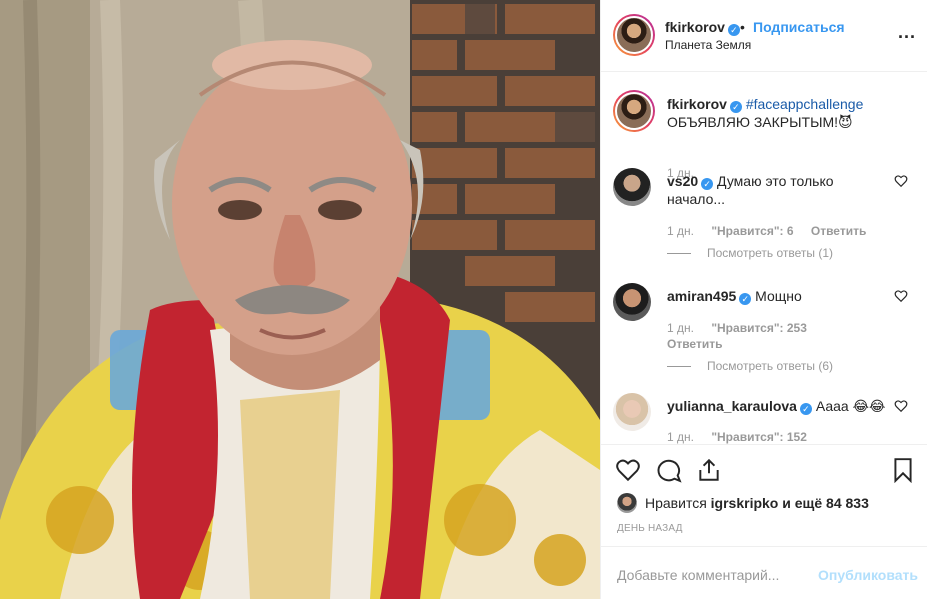 The width and height of the screenshot is (927, 599). What do you see at coordinates (682, 181) in the screenshot?
I see `commenter-username: vs20` at bounding box center [682, 181].